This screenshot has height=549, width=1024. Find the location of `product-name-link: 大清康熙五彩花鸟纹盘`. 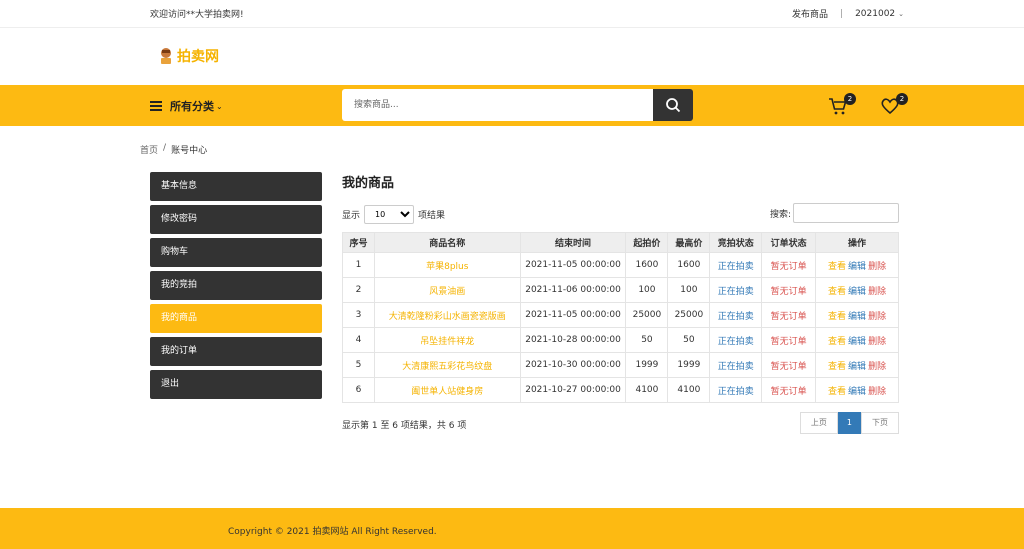

product-name-link: 大清康熙五彩花鸟纹盘 is located at coordinates (447, 365).